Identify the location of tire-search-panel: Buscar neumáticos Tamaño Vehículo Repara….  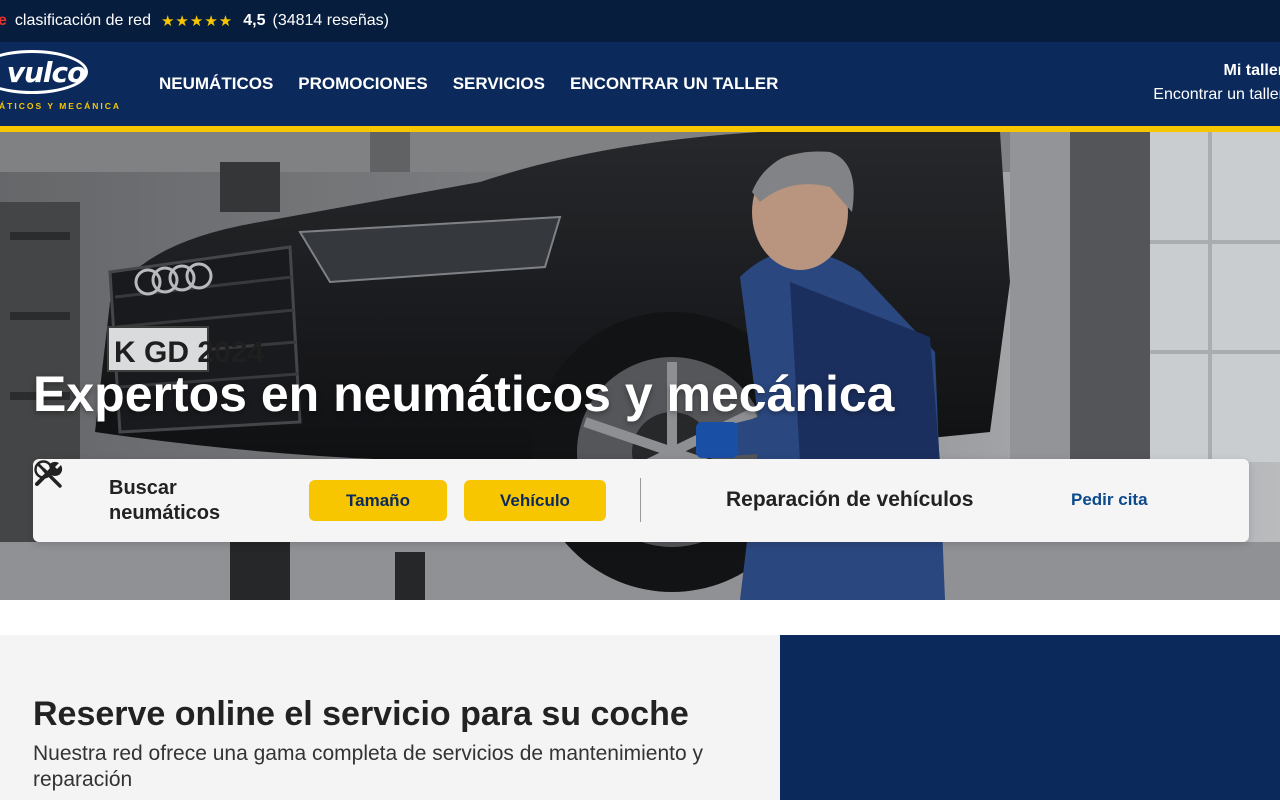
(641, 500).